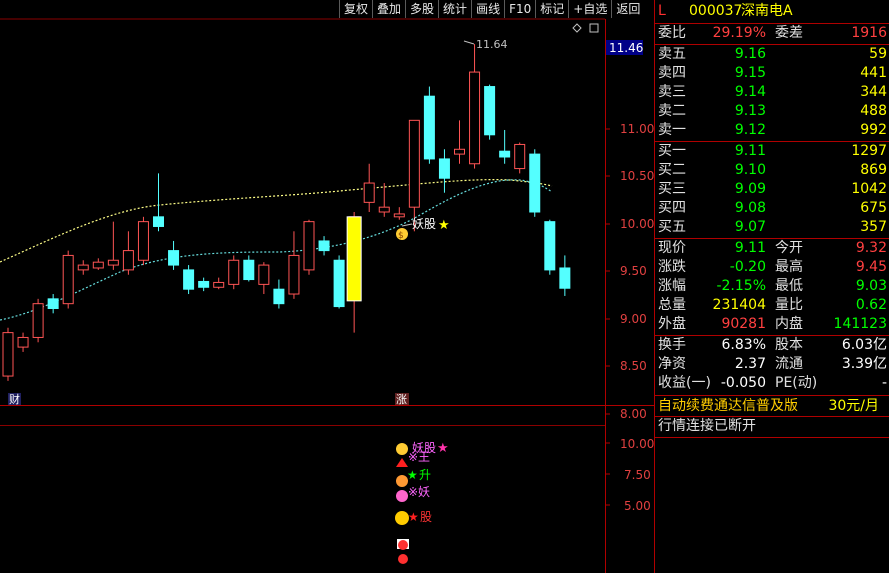  I want to click on ask-row: 卖二 9.13 488, so click(772, 111).